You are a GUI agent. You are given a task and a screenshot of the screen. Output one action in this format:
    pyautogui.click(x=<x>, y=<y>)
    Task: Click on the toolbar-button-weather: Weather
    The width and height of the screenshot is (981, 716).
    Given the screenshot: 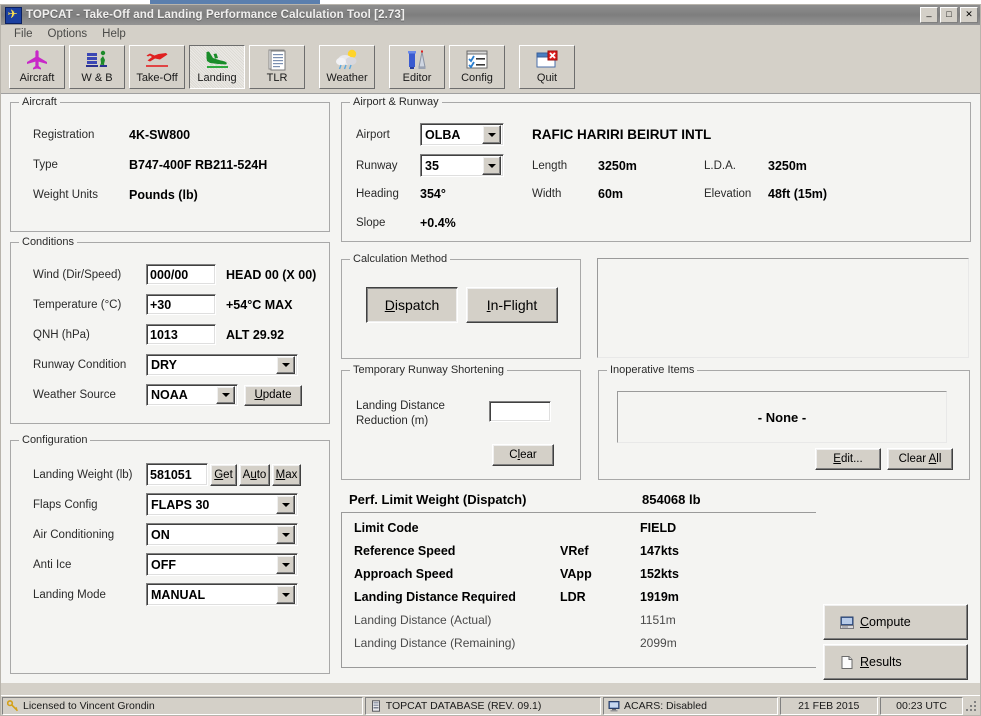 What is the action you would take?
    pyautogui.click(x=347, y=67)
    